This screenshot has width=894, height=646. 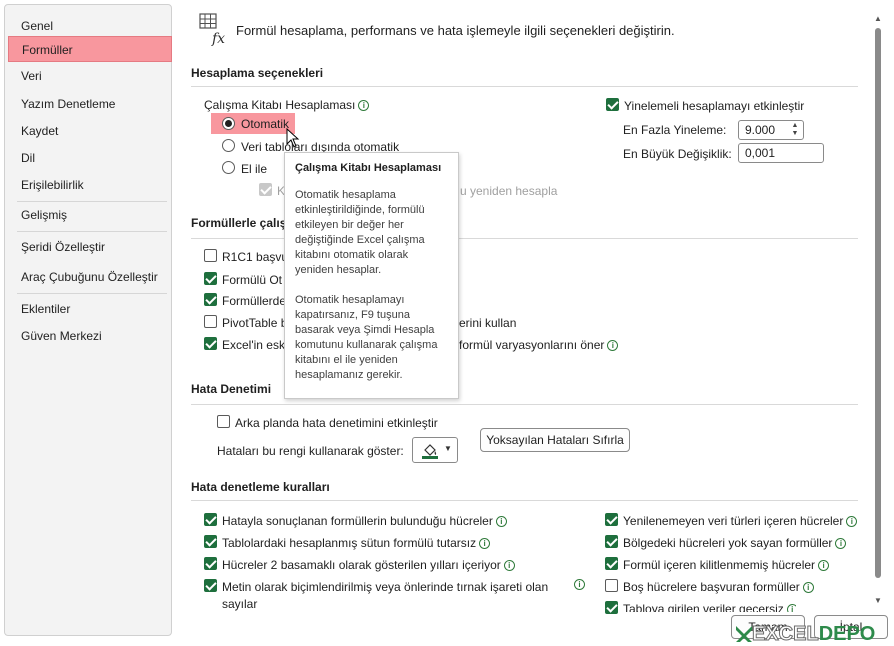 I want to click on checkbox-rule-empty-refs, so click(x=611, y=585).